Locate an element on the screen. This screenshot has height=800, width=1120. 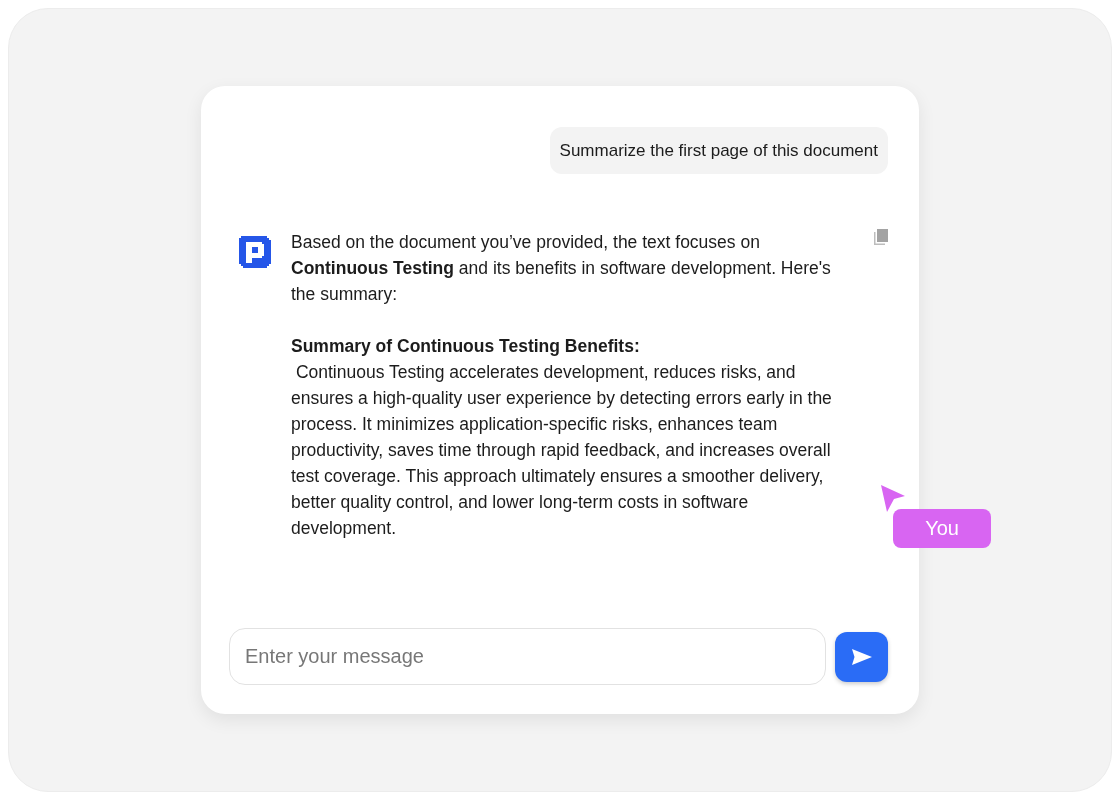
copy-icon is located at coordinates (881, 237).